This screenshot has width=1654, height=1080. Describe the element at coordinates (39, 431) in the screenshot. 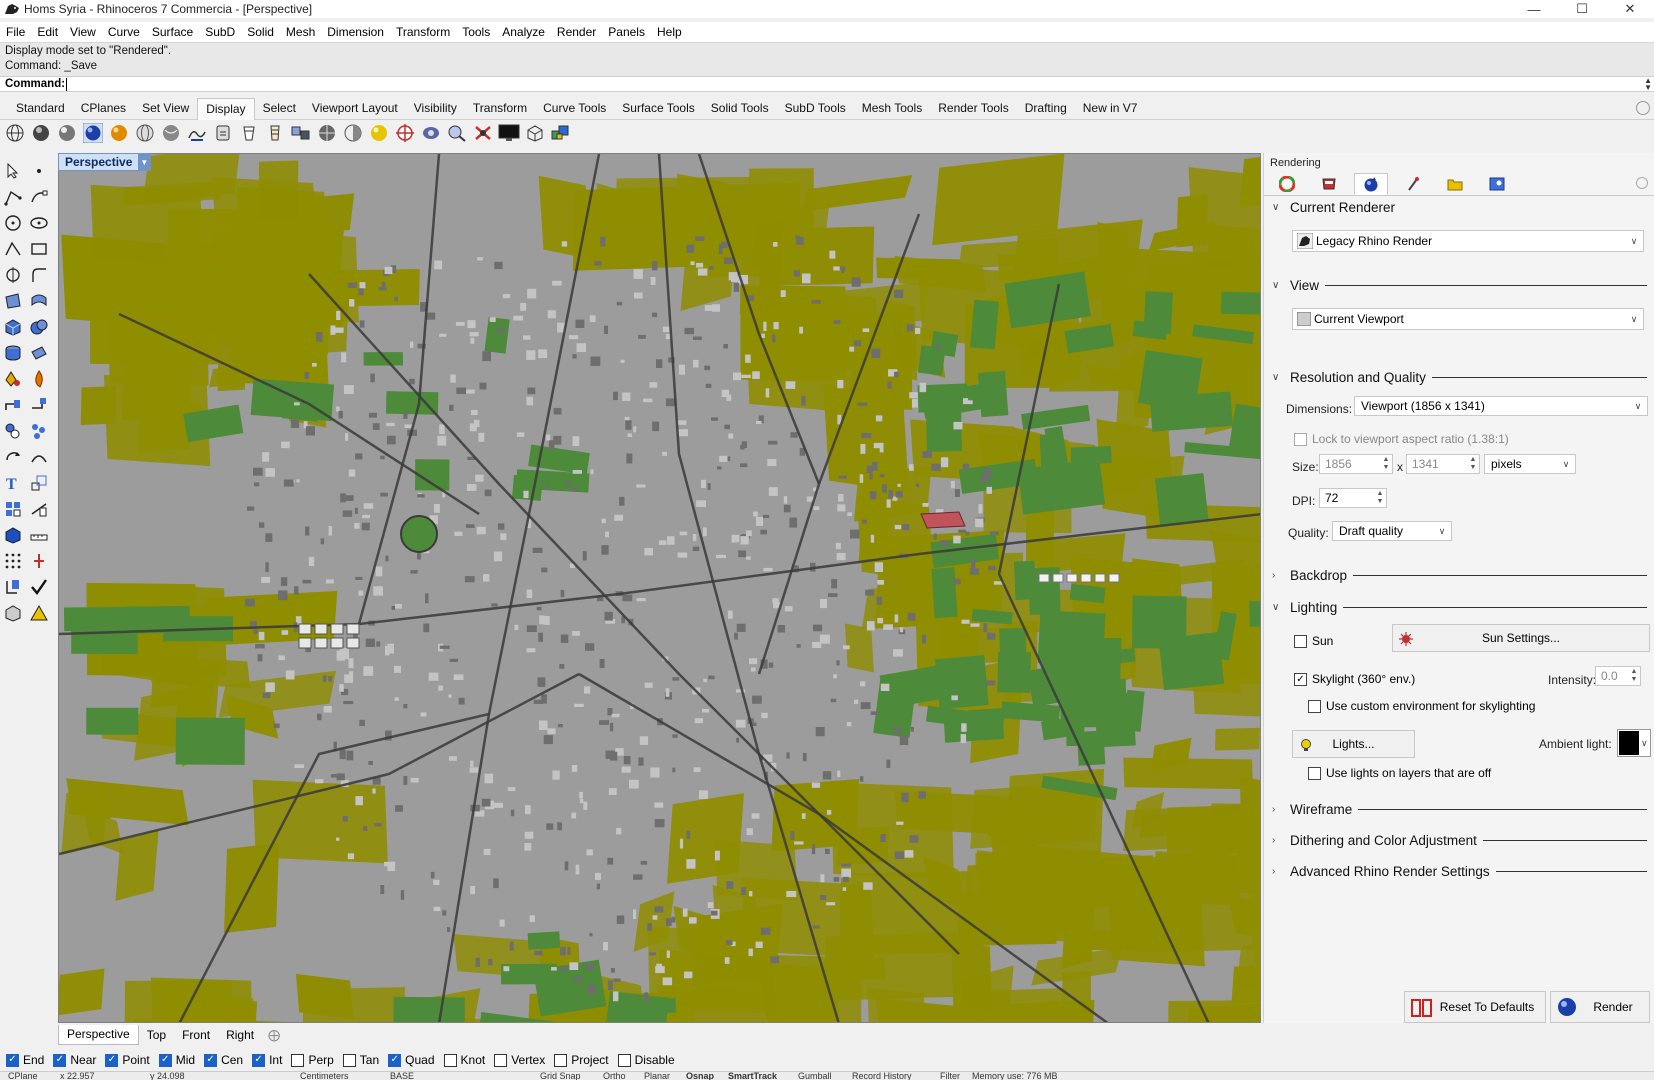

I see `points-on-icon` at that location.